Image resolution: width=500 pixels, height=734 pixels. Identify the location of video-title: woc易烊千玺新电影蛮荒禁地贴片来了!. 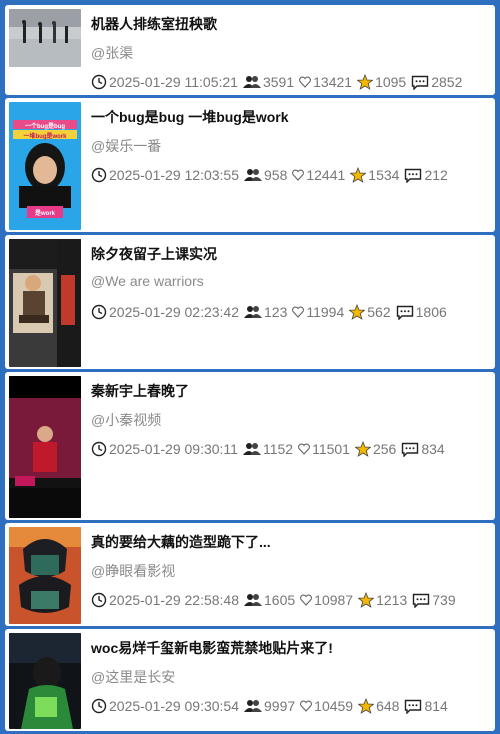
(290, 648).